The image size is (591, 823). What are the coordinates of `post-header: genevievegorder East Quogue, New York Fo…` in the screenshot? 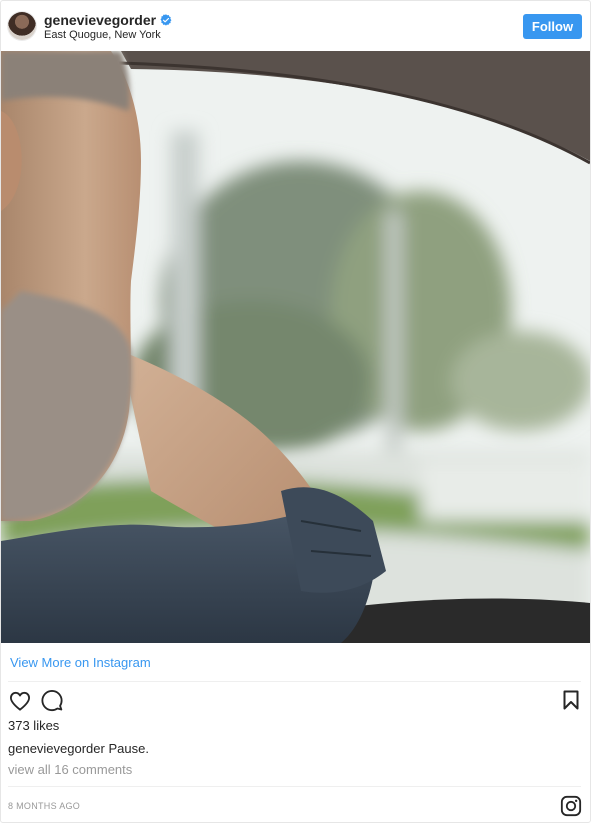 It's located at (295, 26).